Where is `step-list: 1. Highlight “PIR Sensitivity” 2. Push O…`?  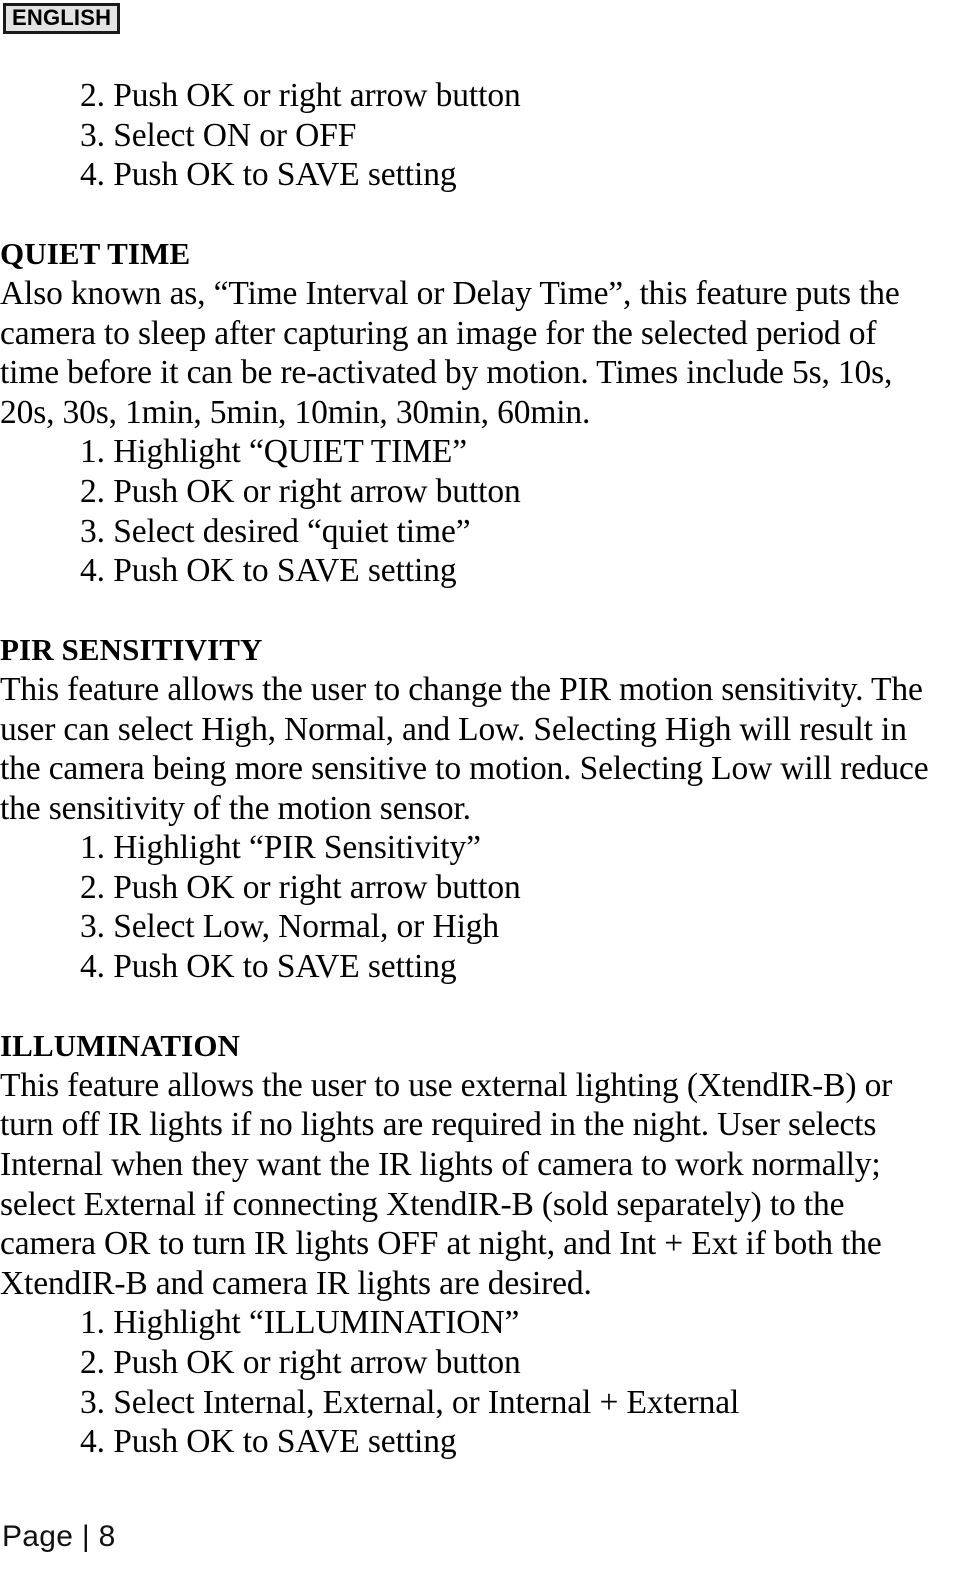
step-list: 1. Highlight “PIR Sensitivity” 2. Push O… is located at coordinates (476, 907).